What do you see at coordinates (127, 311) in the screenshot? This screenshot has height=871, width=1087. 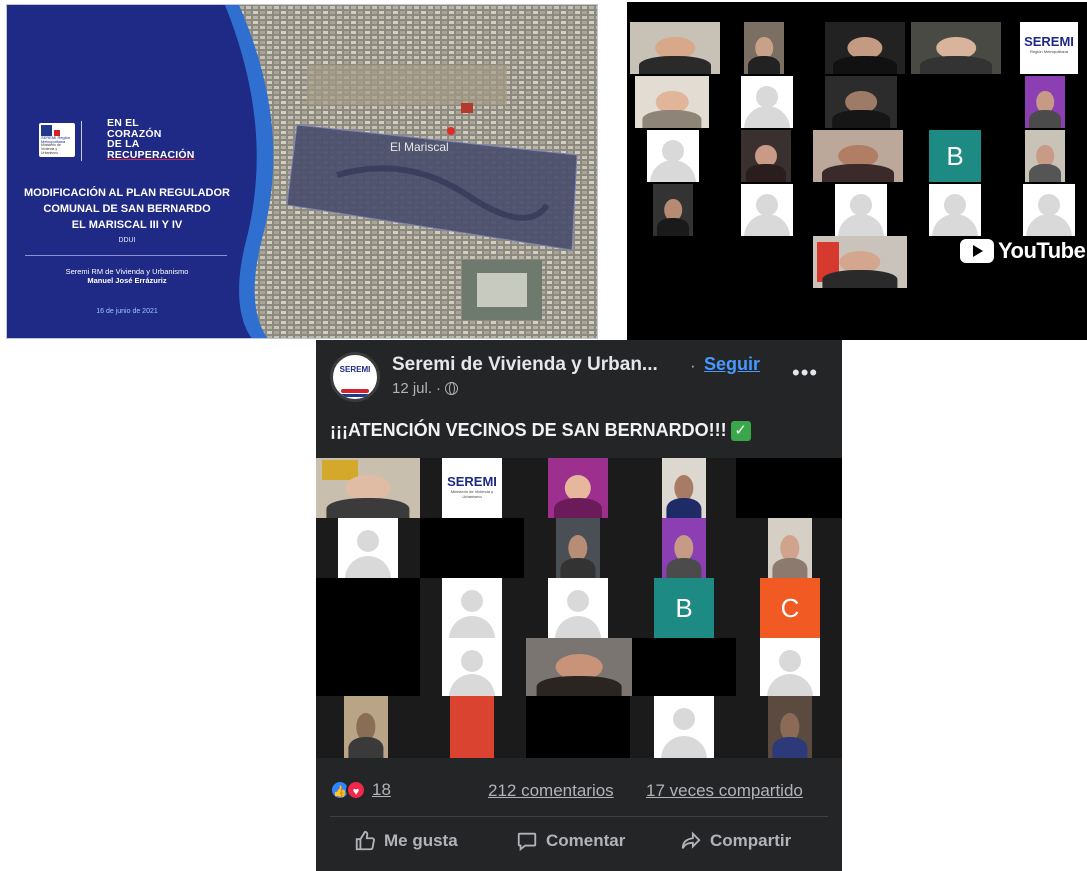 I see `slide-date: 16 de junio de 2021` at bounding box center [127, 311].